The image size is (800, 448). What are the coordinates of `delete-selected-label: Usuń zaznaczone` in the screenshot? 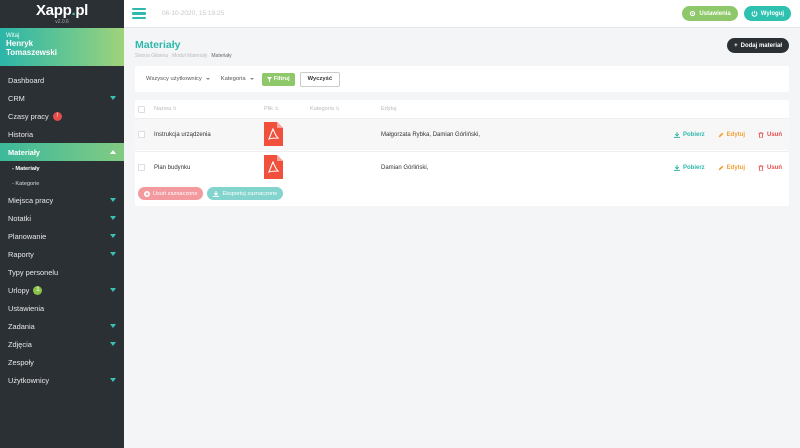 It's located at (175, 193).